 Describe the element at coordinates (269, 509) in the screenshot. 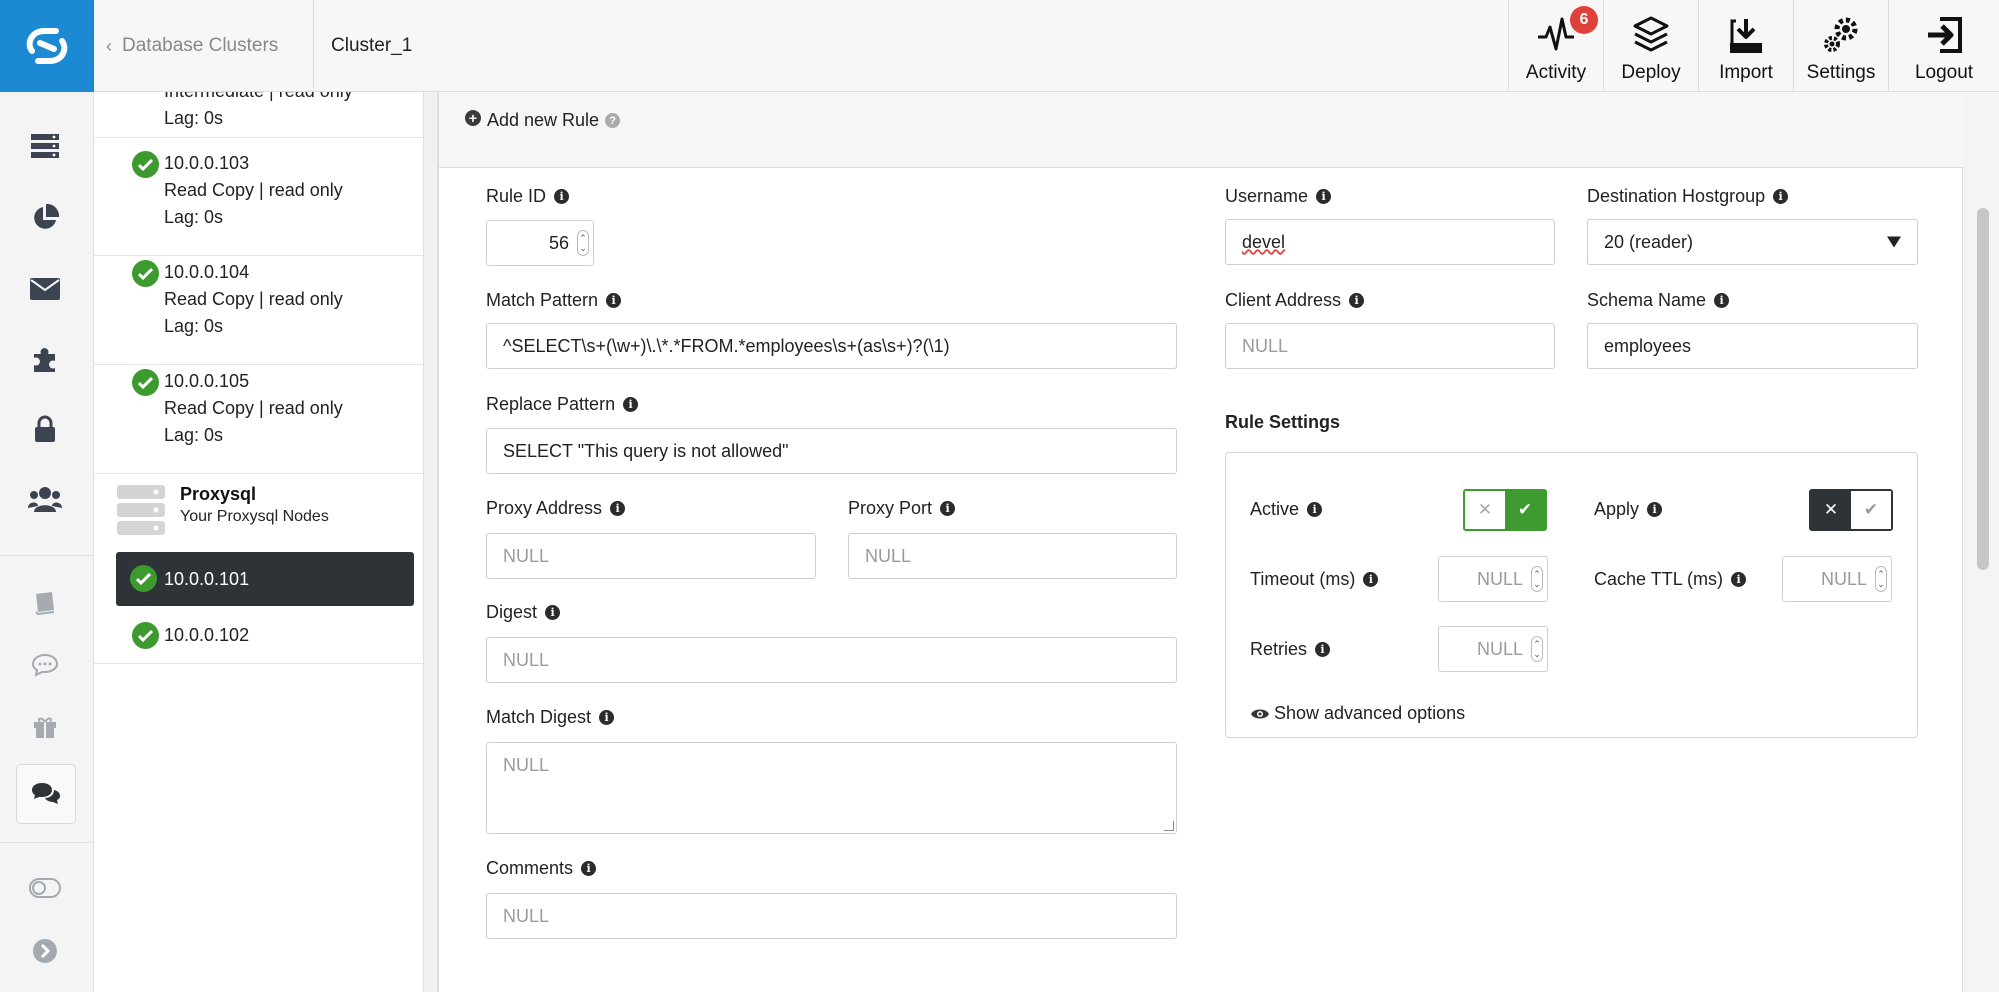

I see `proxysql-group-header: Proxysql Your Proxysql Nodes` at that location.